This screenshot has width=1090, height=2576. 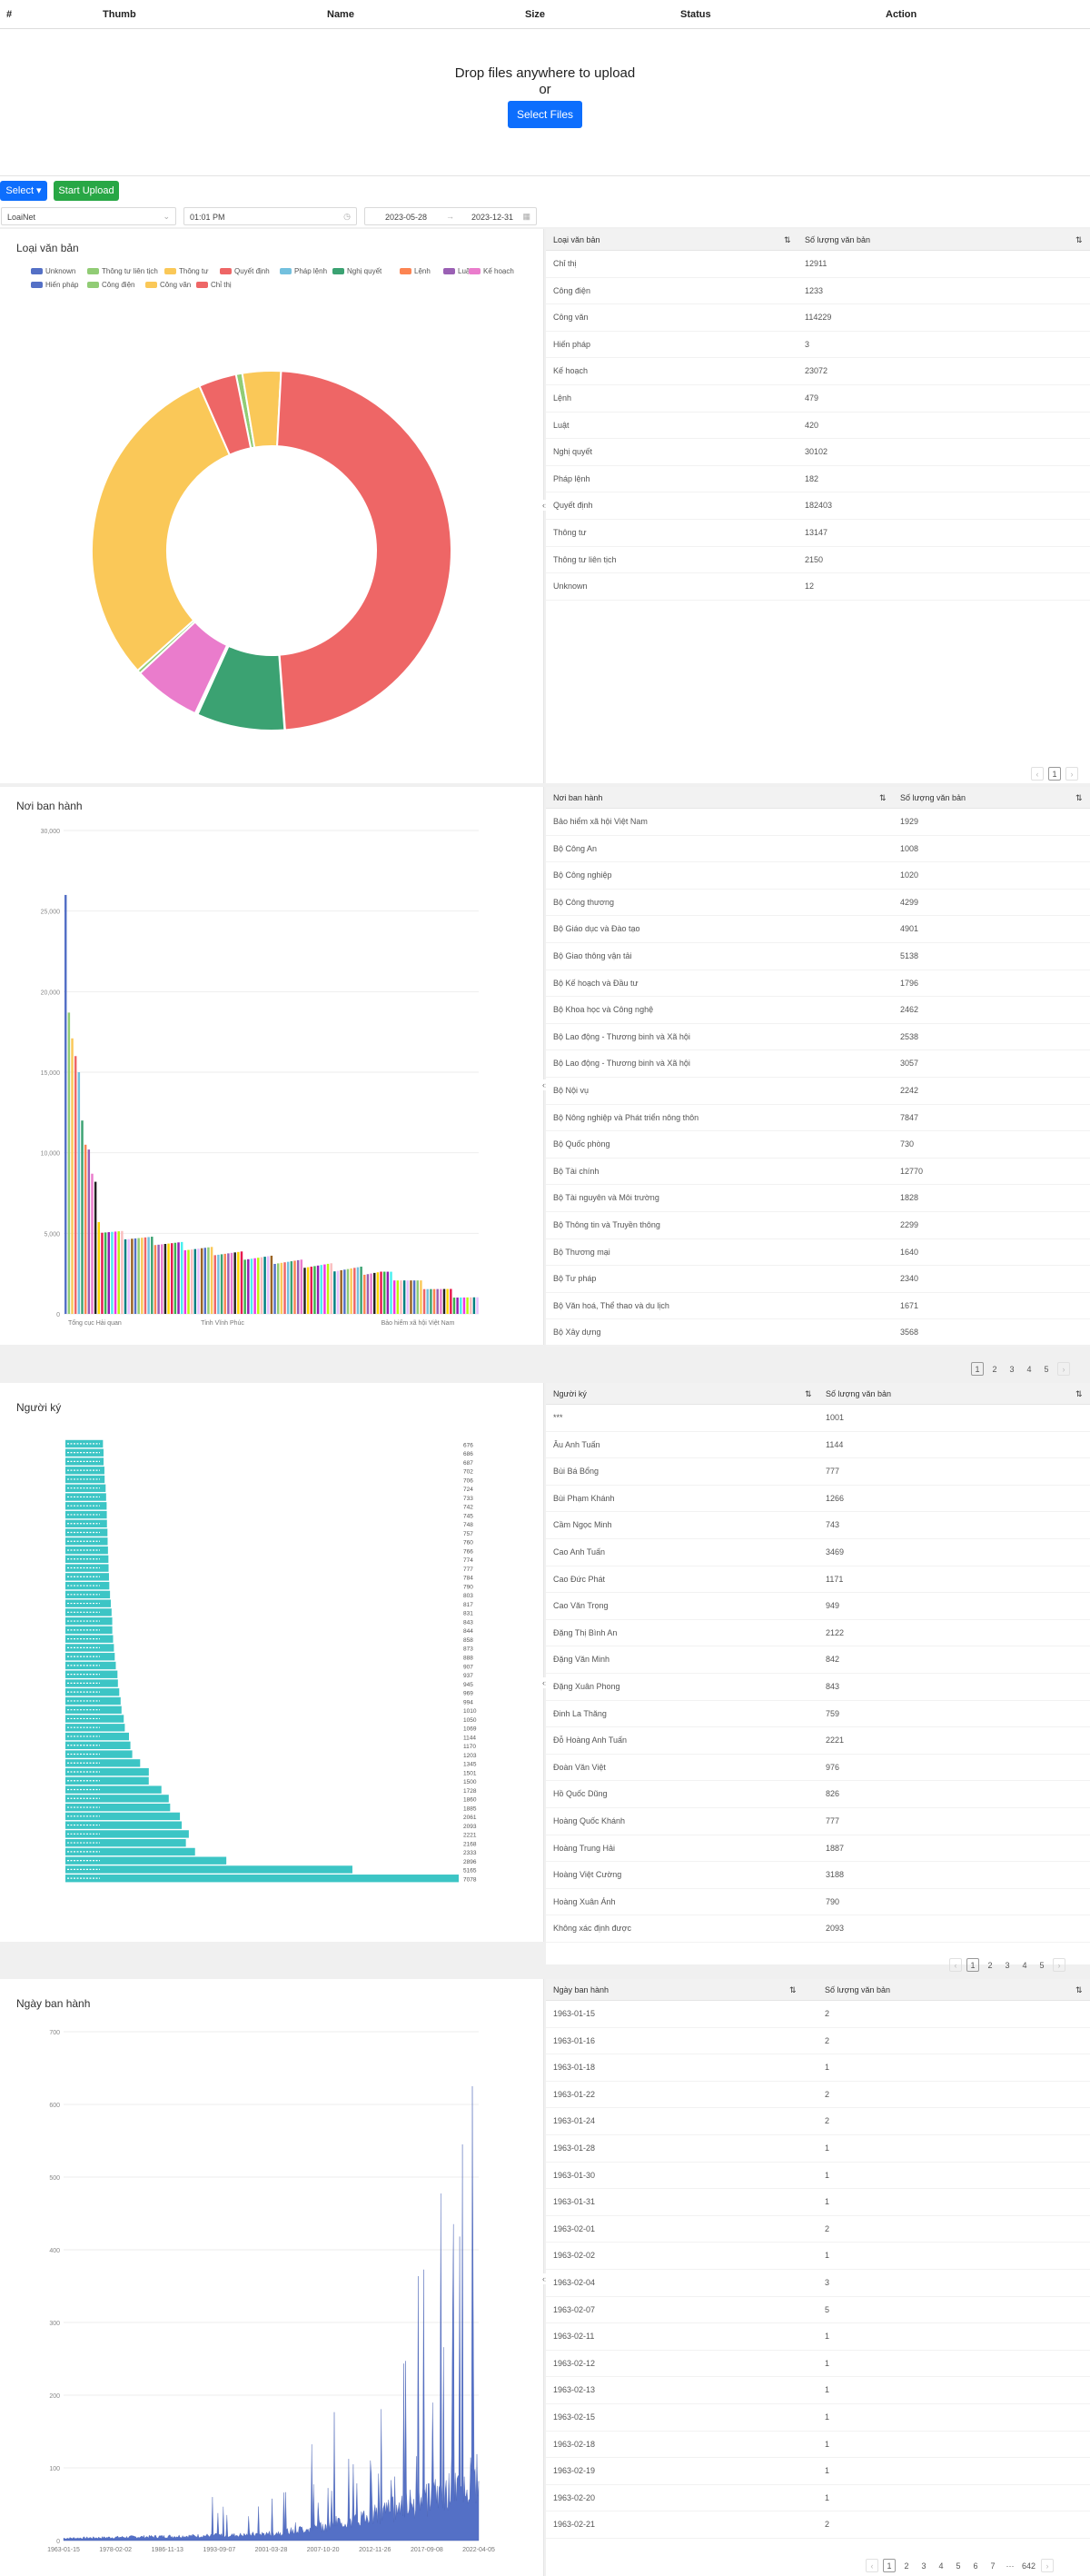 I want to click on page-button: 7, so click(x=993, y=2565).